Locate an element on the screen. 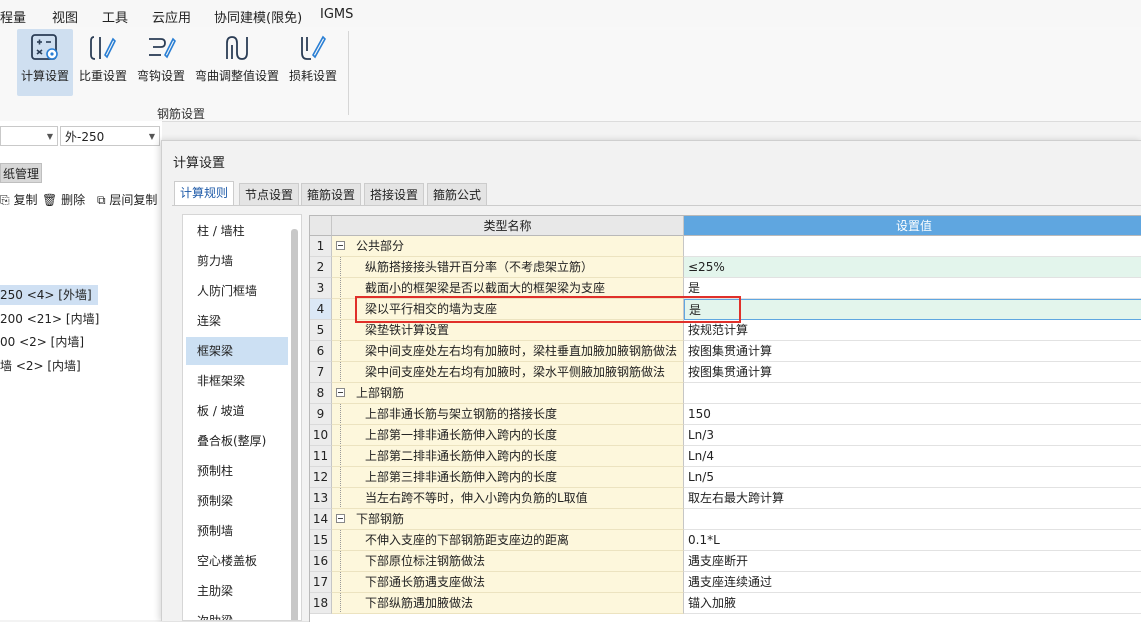 The image size is (1141, 622). grid-row: 13 当左右跨不等时，伸入小跨内负筋的L取值 取左右最大跨计算 is located at coordinates (725, 498).